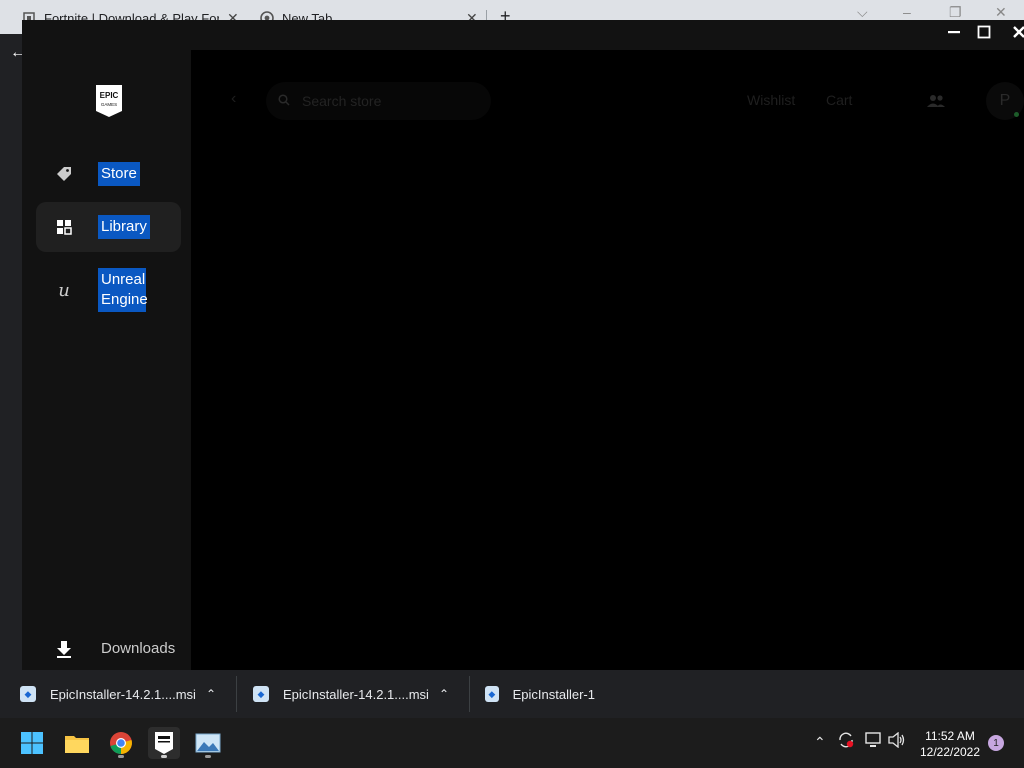  Describe the element at coordinates (64, 174) in the screenshot. I see `tag-icon` at that location.